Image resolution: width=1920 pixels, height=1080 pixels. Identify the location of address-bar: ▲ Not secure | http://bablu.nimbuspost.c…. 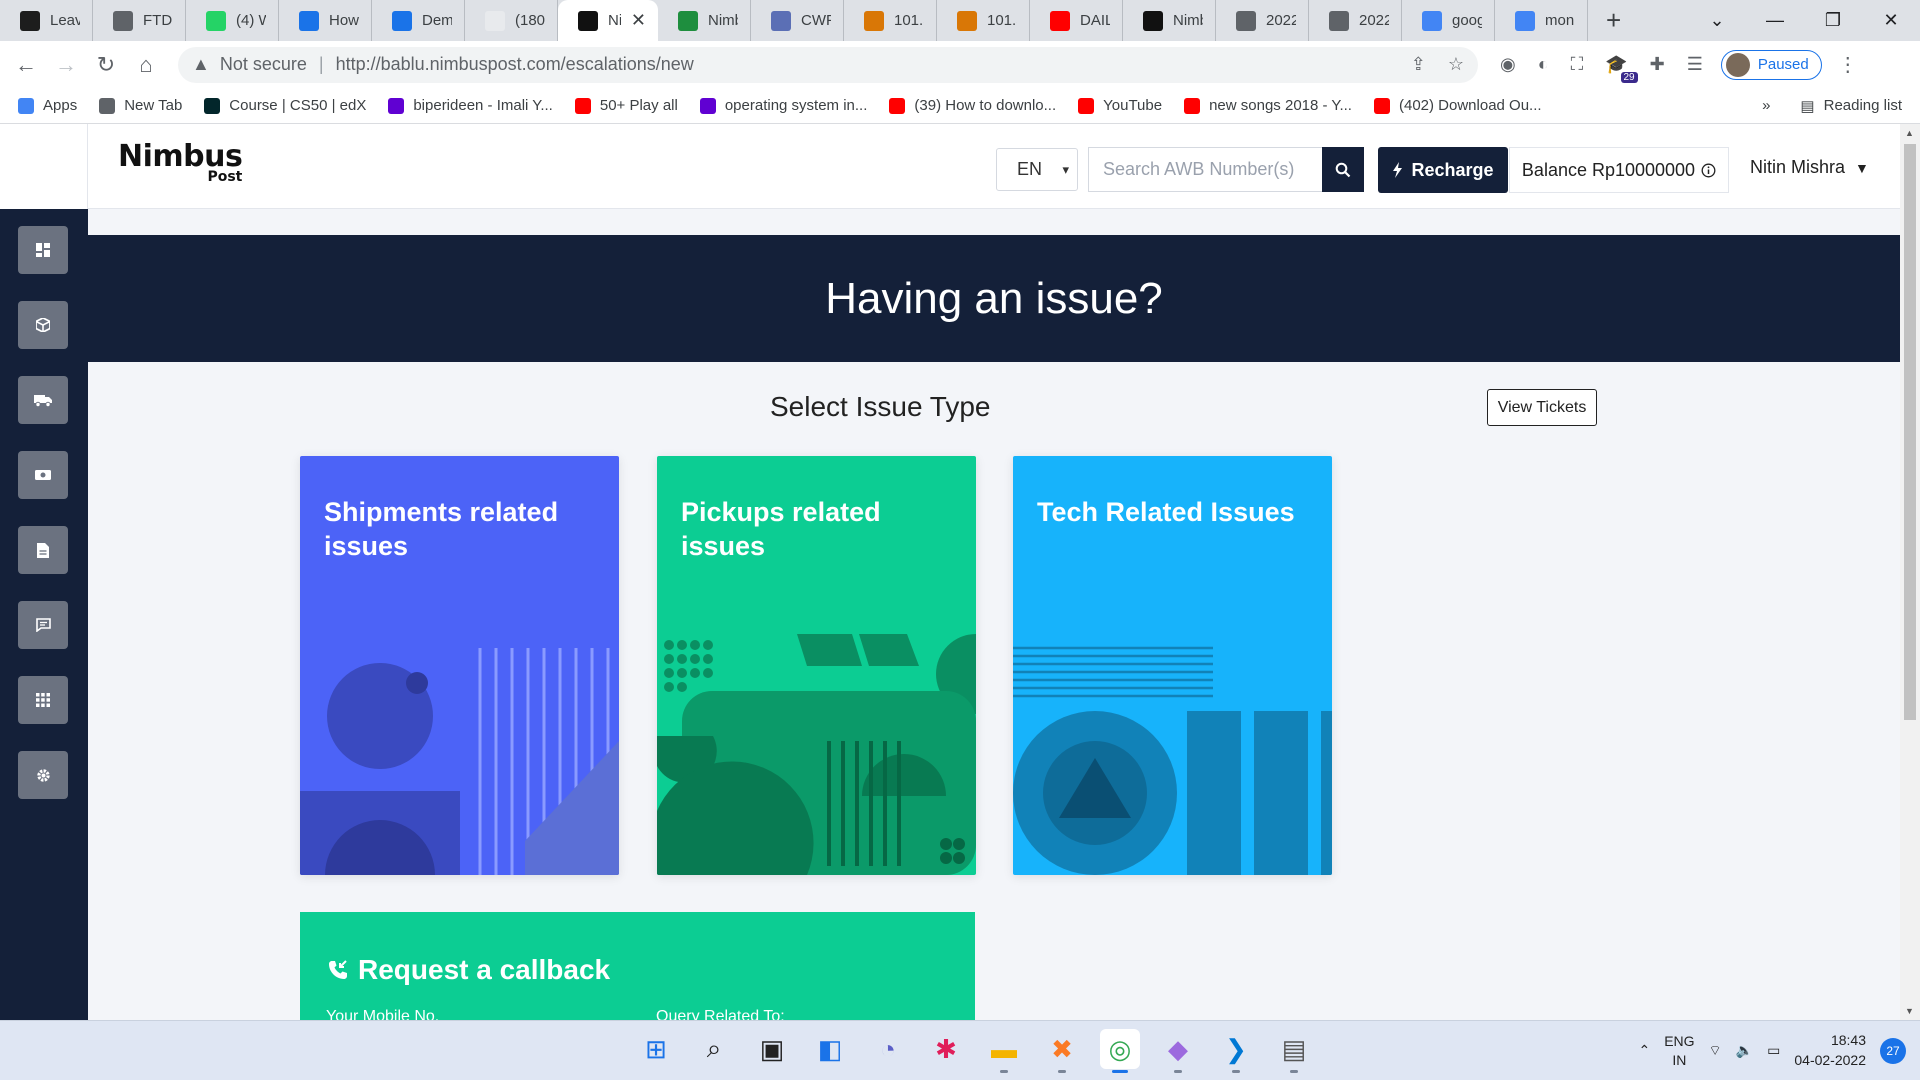
(828, 64).